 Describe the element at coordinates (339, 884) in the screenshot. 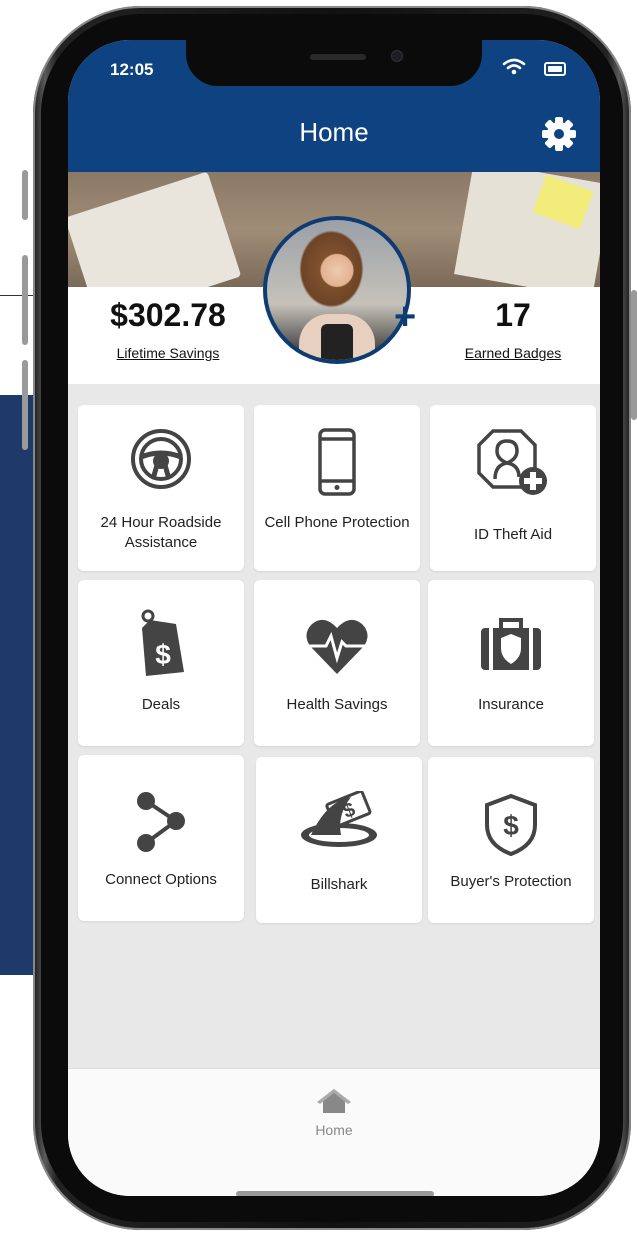

I see `tile-label: Billshark` at that location.